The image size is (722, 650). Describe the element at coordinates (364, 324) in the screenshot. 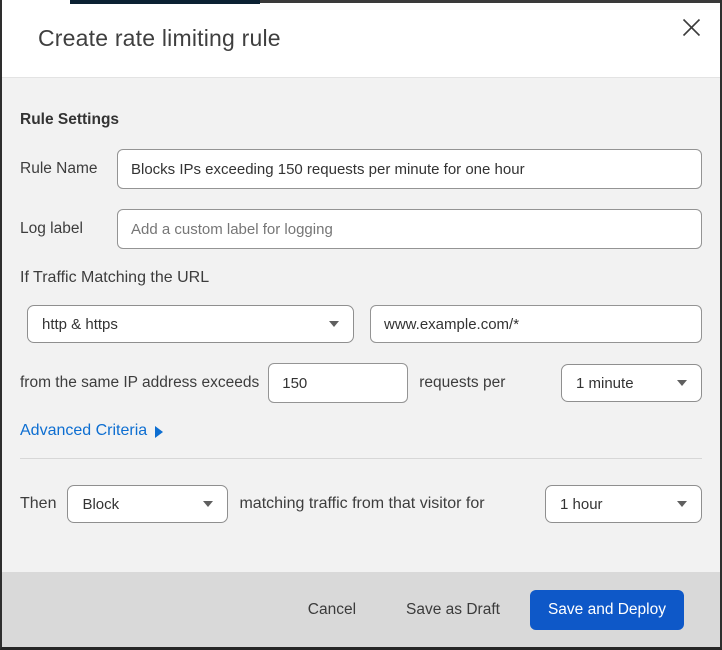

I see `url-match-row: http & https` at that location.